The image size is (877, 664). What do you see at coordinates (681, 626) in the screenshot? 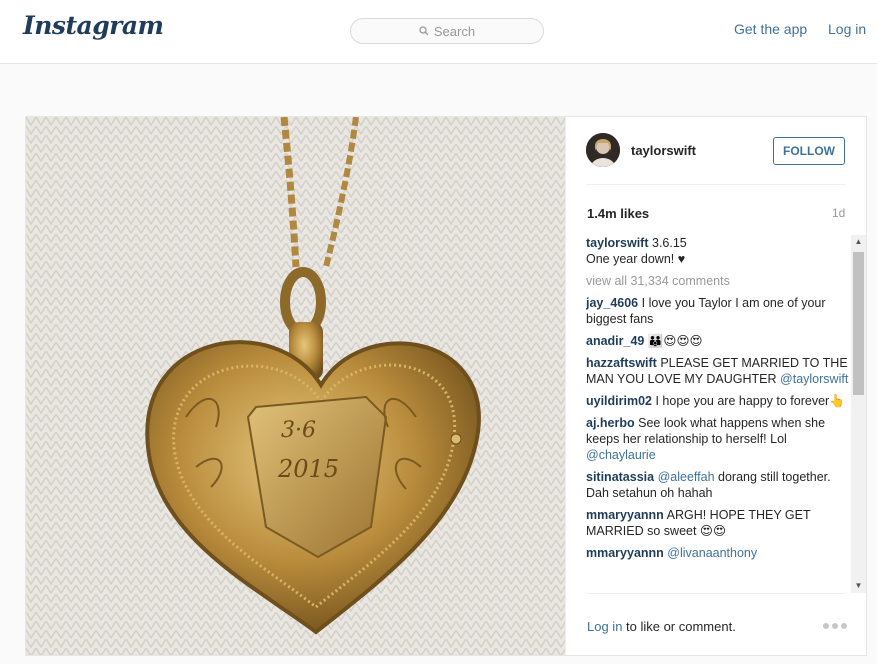
I see `footer-prompt-text: to like or comment.` at bounding box center [681, 626].